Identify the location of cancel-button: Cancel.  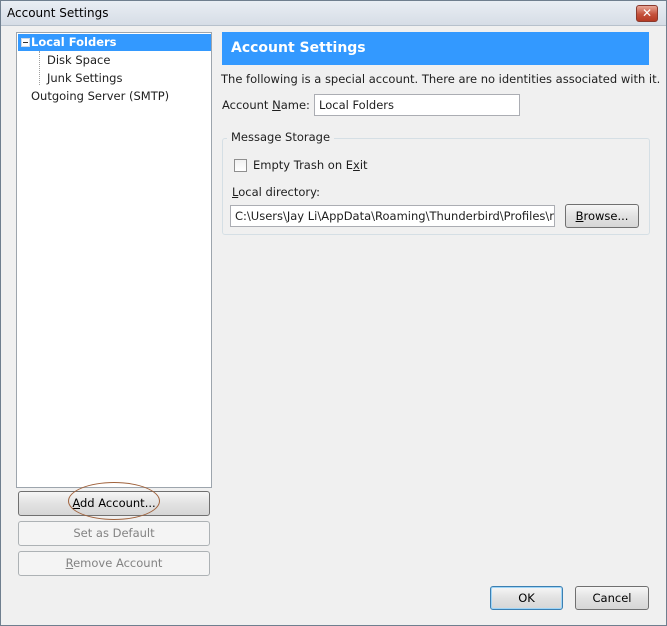
(612, 598).